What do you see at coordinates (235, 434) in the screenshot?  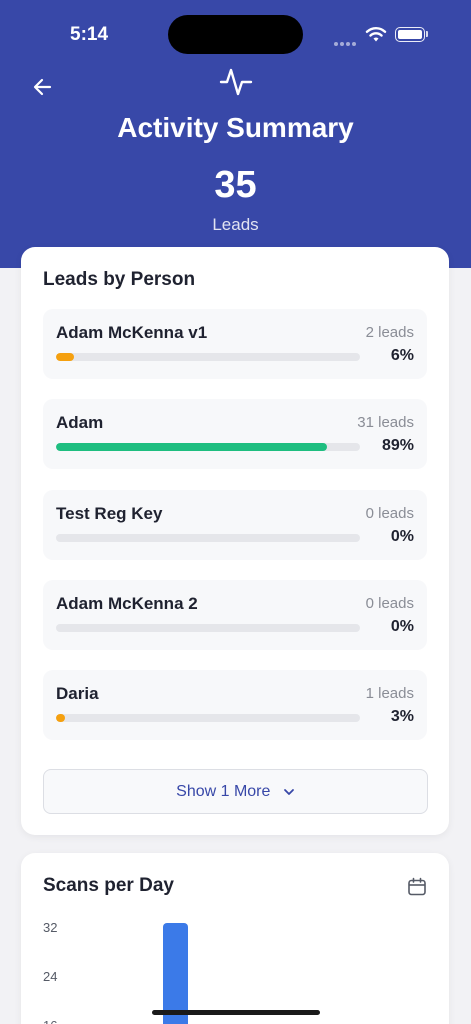 I see `person-row: Adam 31 leads 89%` at bounding box center [235, 434].